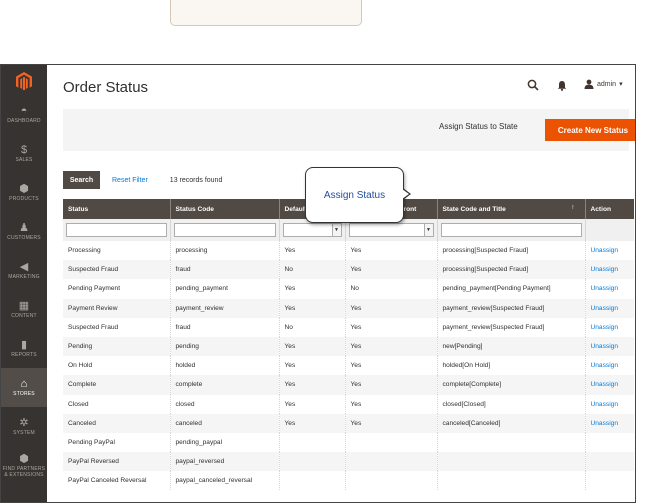 The height and width of the screenshot is (503, 648). Describe the element at coordinates (24, 111) in the screenshot. I see `speedometer-icon: ◓` at that location.